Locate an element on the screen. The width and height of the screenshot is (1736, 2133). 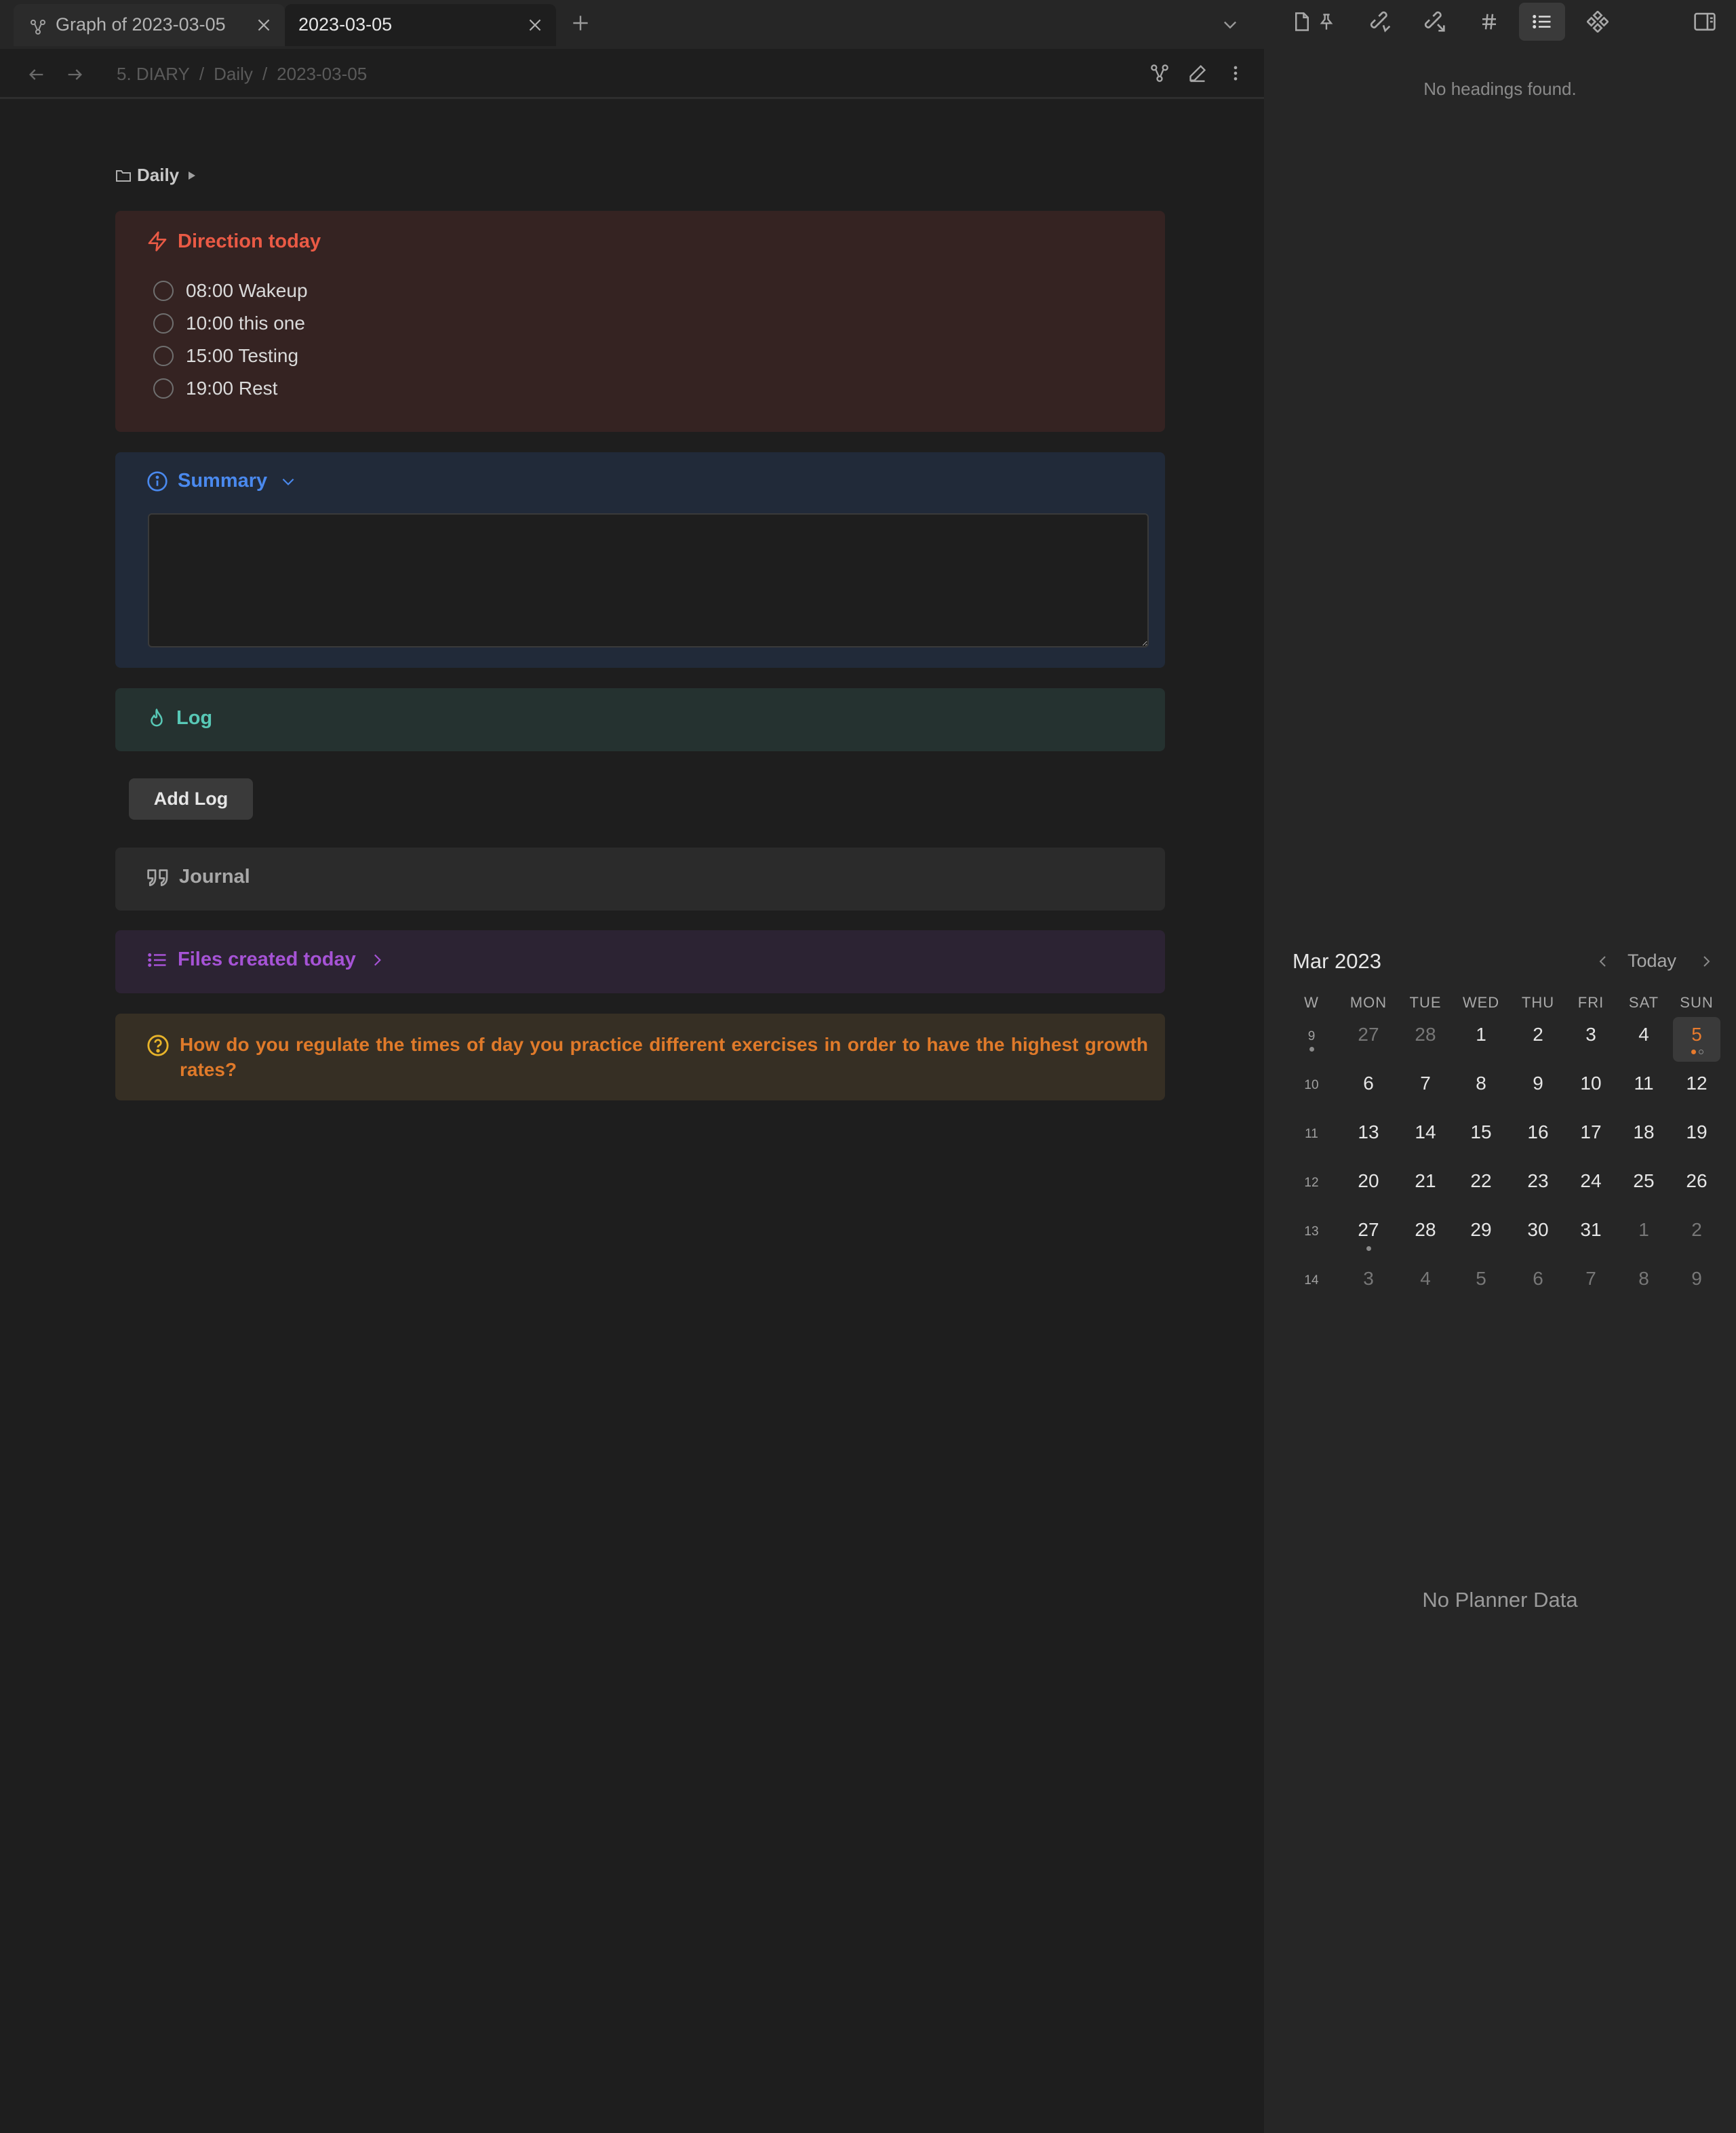
calendar-day: 25 is located at coordinates (1644, 1181).